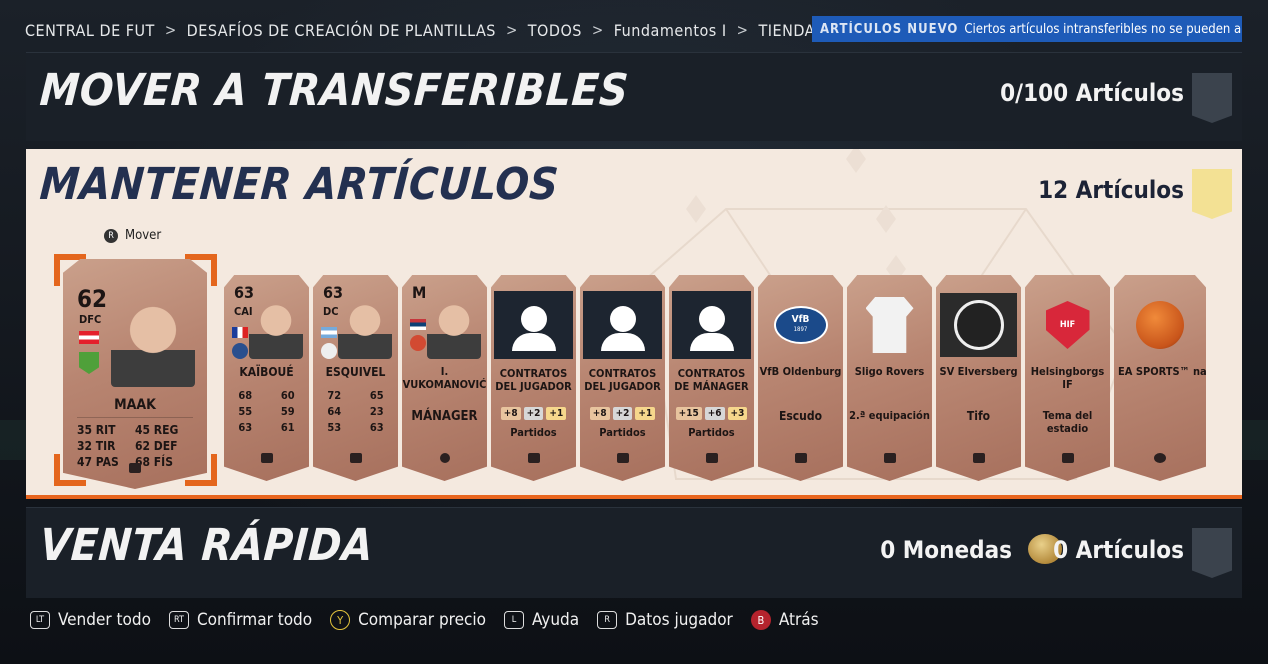 This screenshot has width=1268, height=664. What do you see at coordinates (444, 416) in the screenshot?
I see `card-type-label: MÁNAGER` at bounding box center [444, 416].